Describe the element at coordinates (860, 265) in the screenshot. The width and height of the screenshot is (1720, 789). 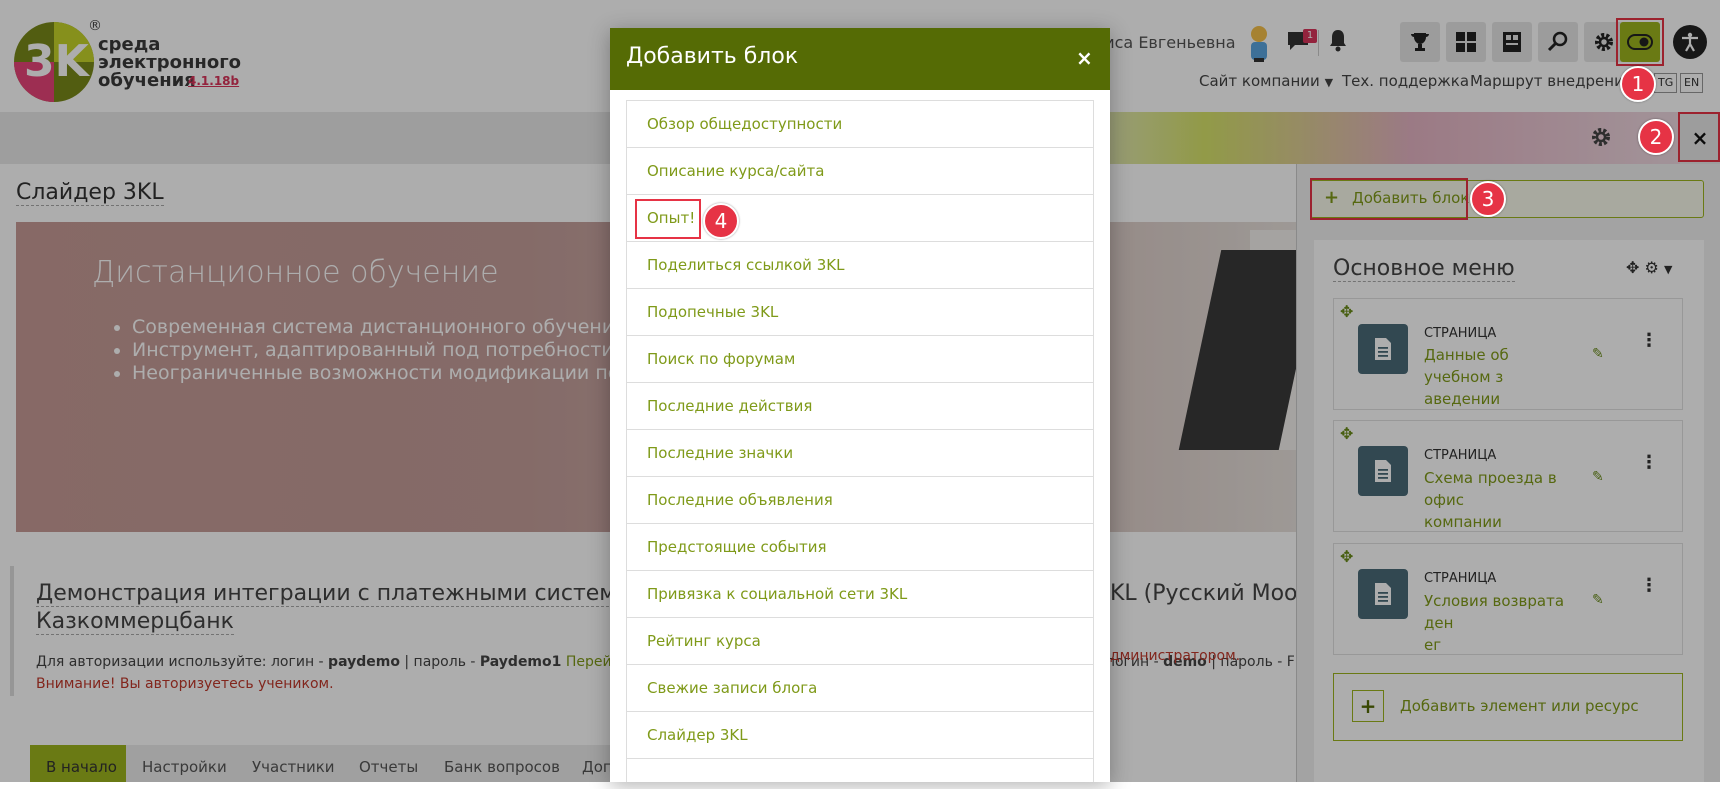
I see `block-option: Поделиться ссылкой 3KL` at that location.